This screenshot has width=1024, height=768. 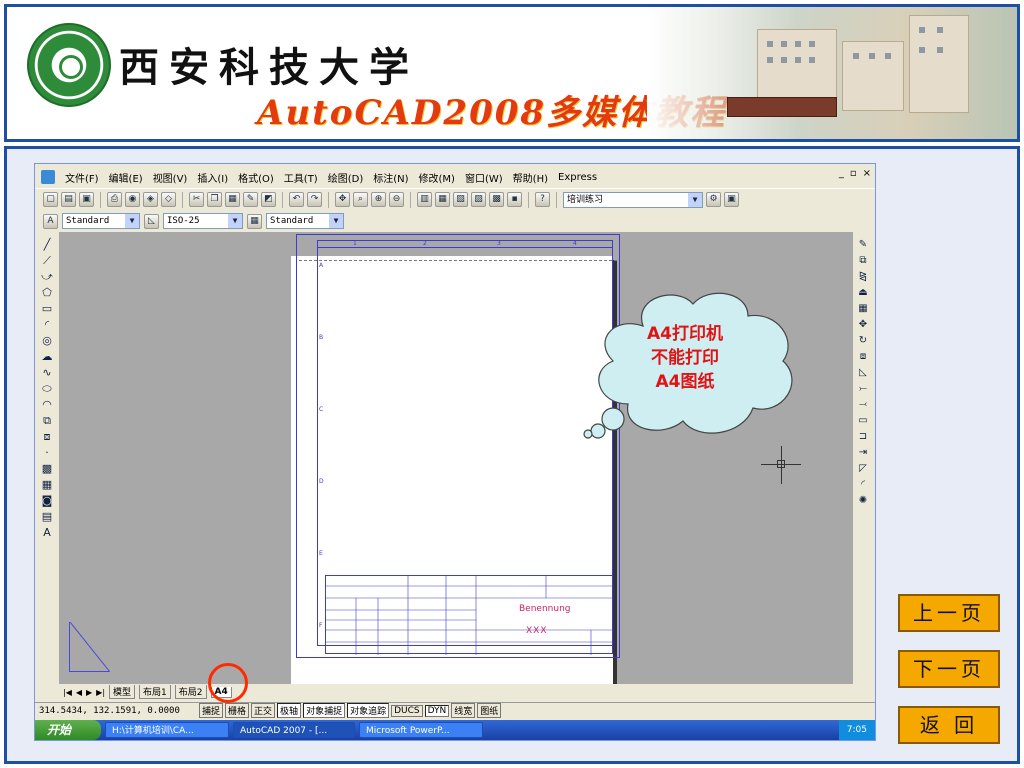 What do you see at coordinates (949, 613) in the screenshot?
I see `prev-page-button: 上一页` at bounding box center [949, 613].